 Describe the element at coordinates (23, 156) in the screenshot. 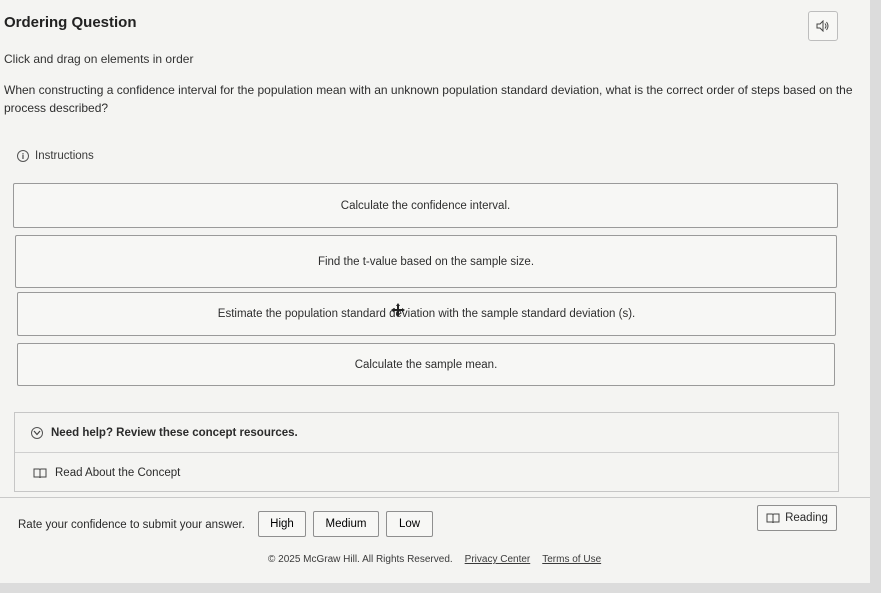

I see `info-icon: i` at that location.